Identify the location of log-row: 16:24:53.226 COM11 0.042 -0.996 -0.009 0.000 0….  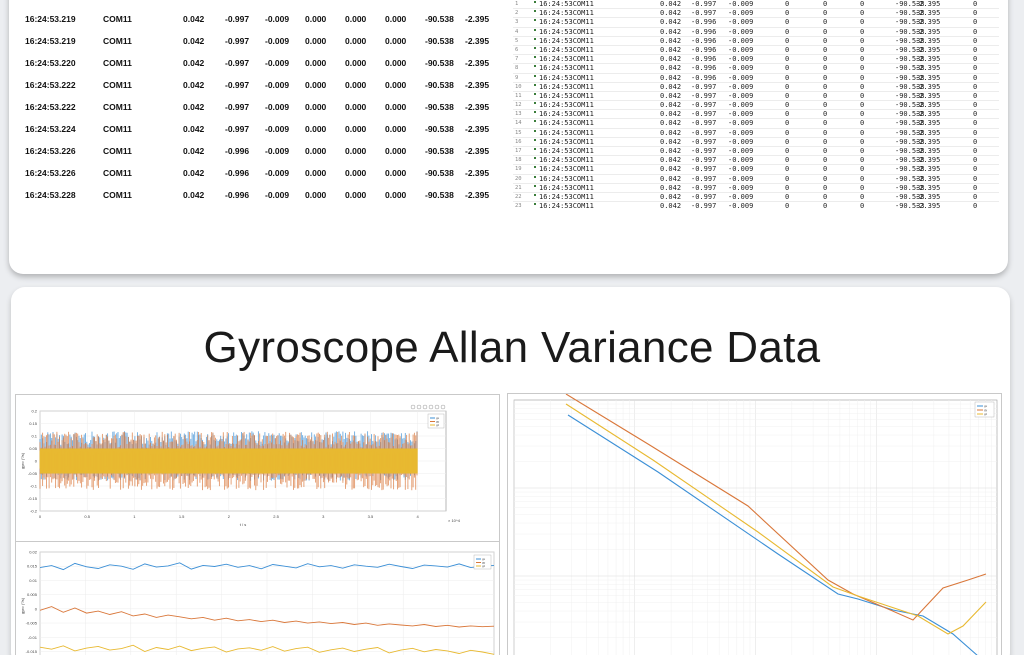
(266, 173).